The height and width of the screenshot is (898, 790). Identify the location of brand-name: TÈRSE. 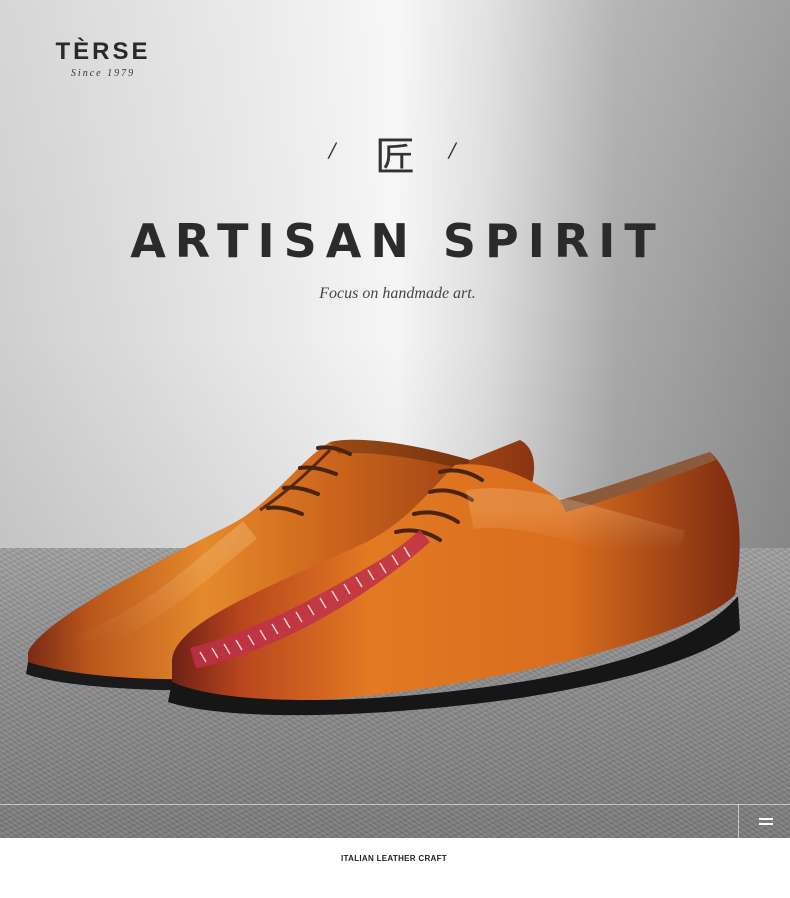
(103, 51).